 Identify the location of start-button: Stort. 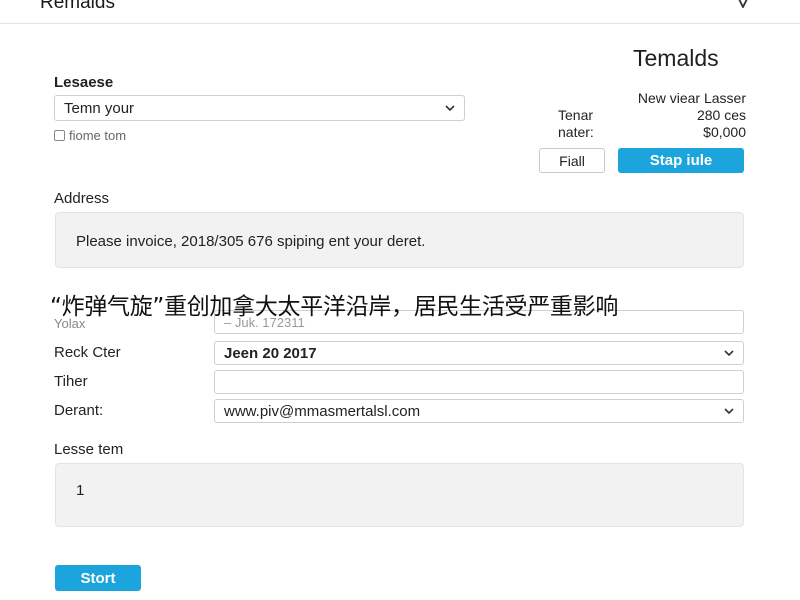
(98, 578).